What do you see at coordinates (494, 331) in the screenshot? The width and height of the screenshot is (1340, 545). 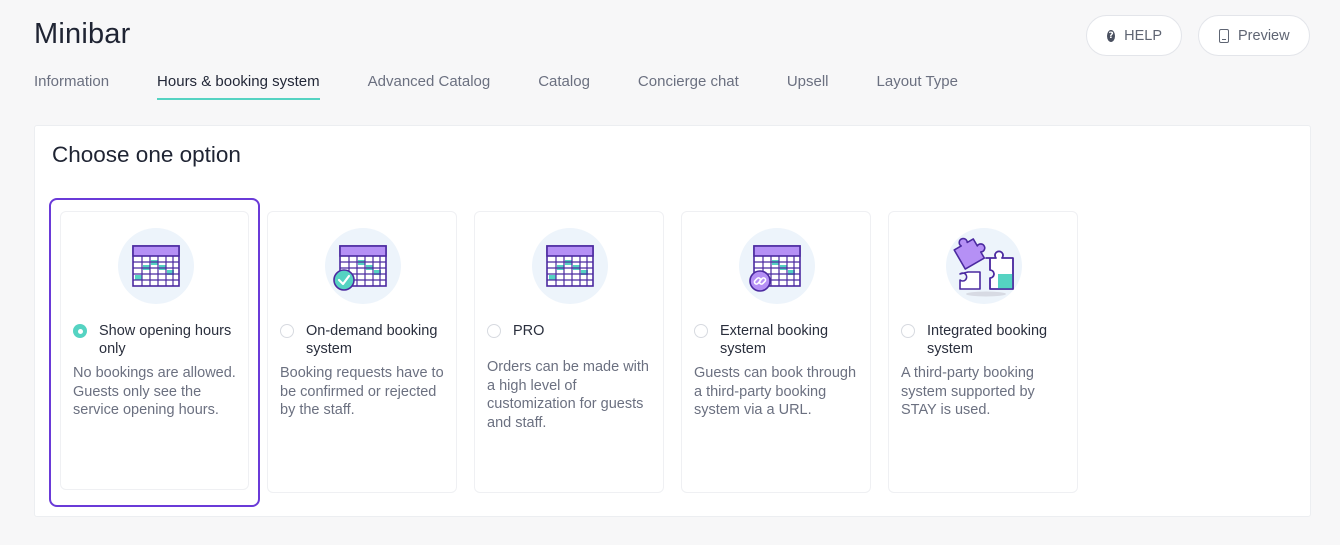 I see `radio-pro` at bounding box center [494, 331].